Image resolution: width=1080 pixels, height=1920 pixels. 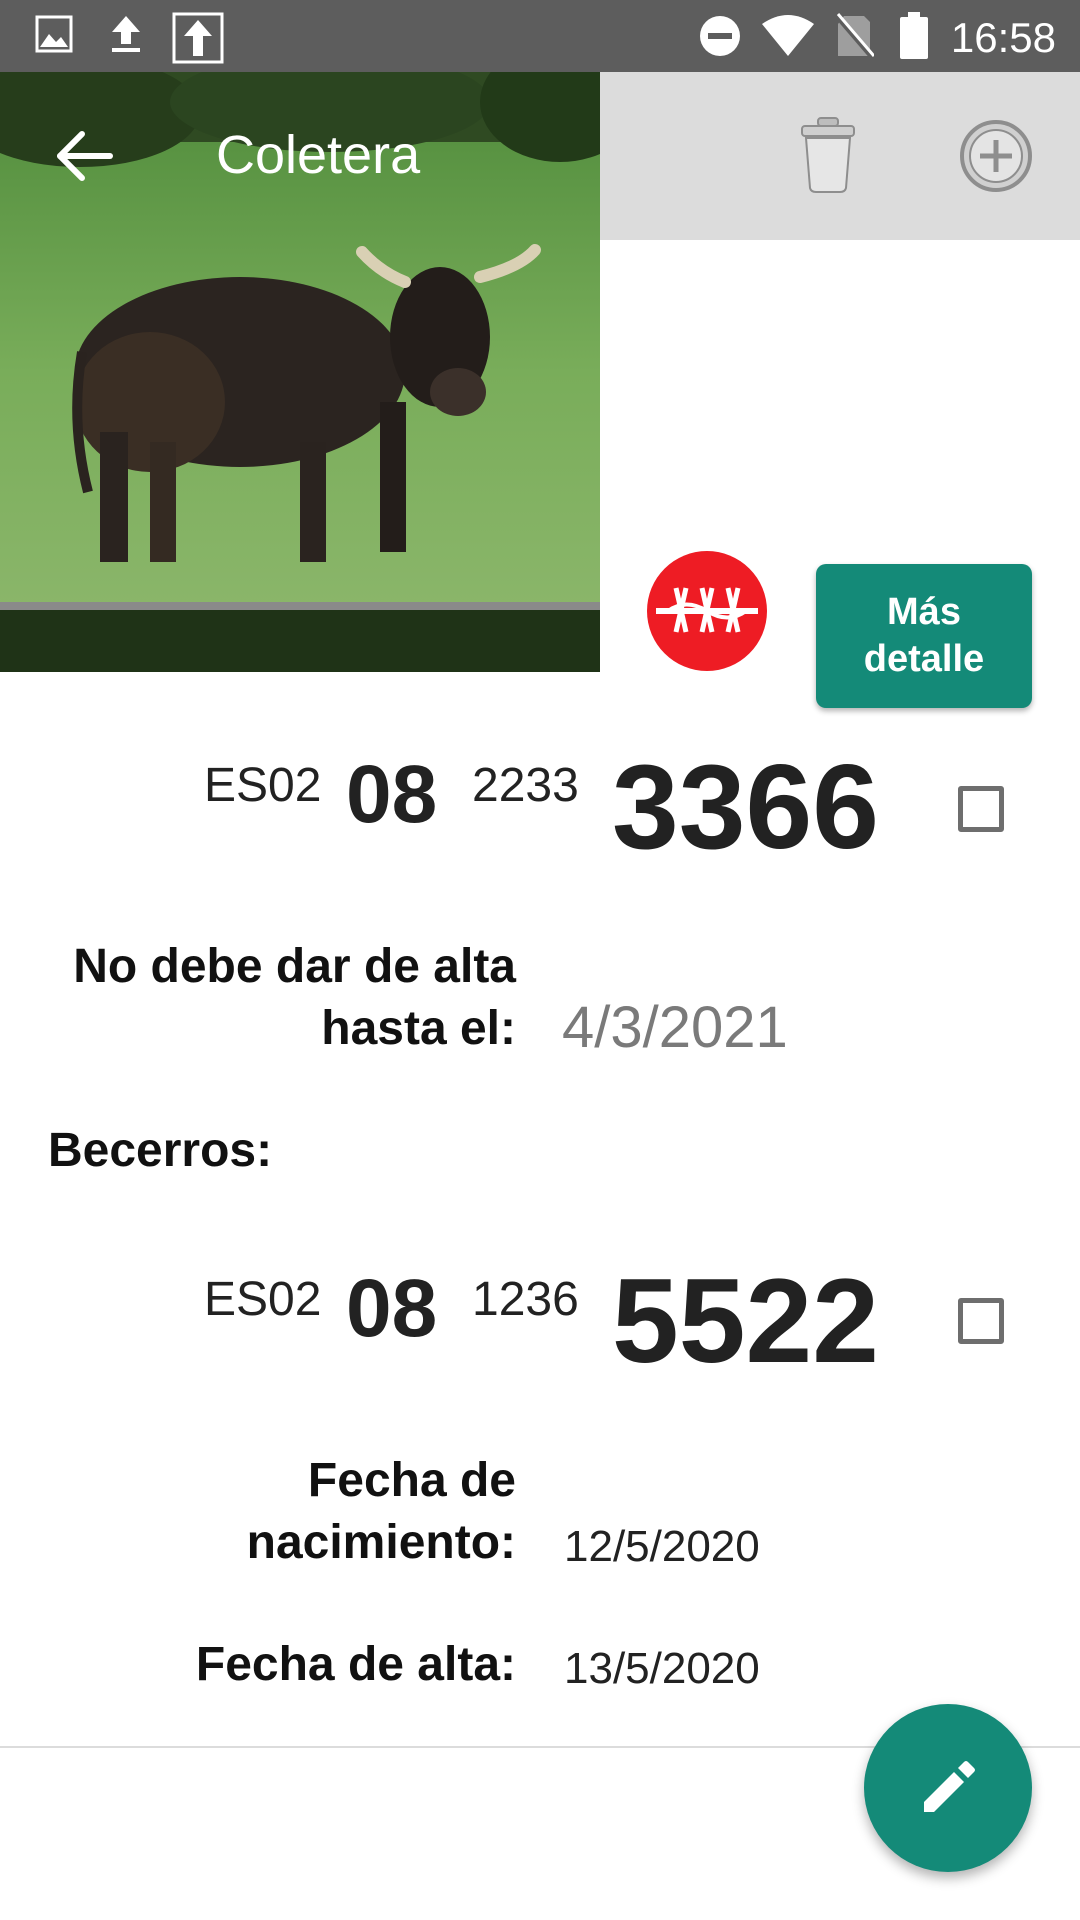 I want to click on animal-tag: ES02 08 2233 3366, so click(x=540, y=808).